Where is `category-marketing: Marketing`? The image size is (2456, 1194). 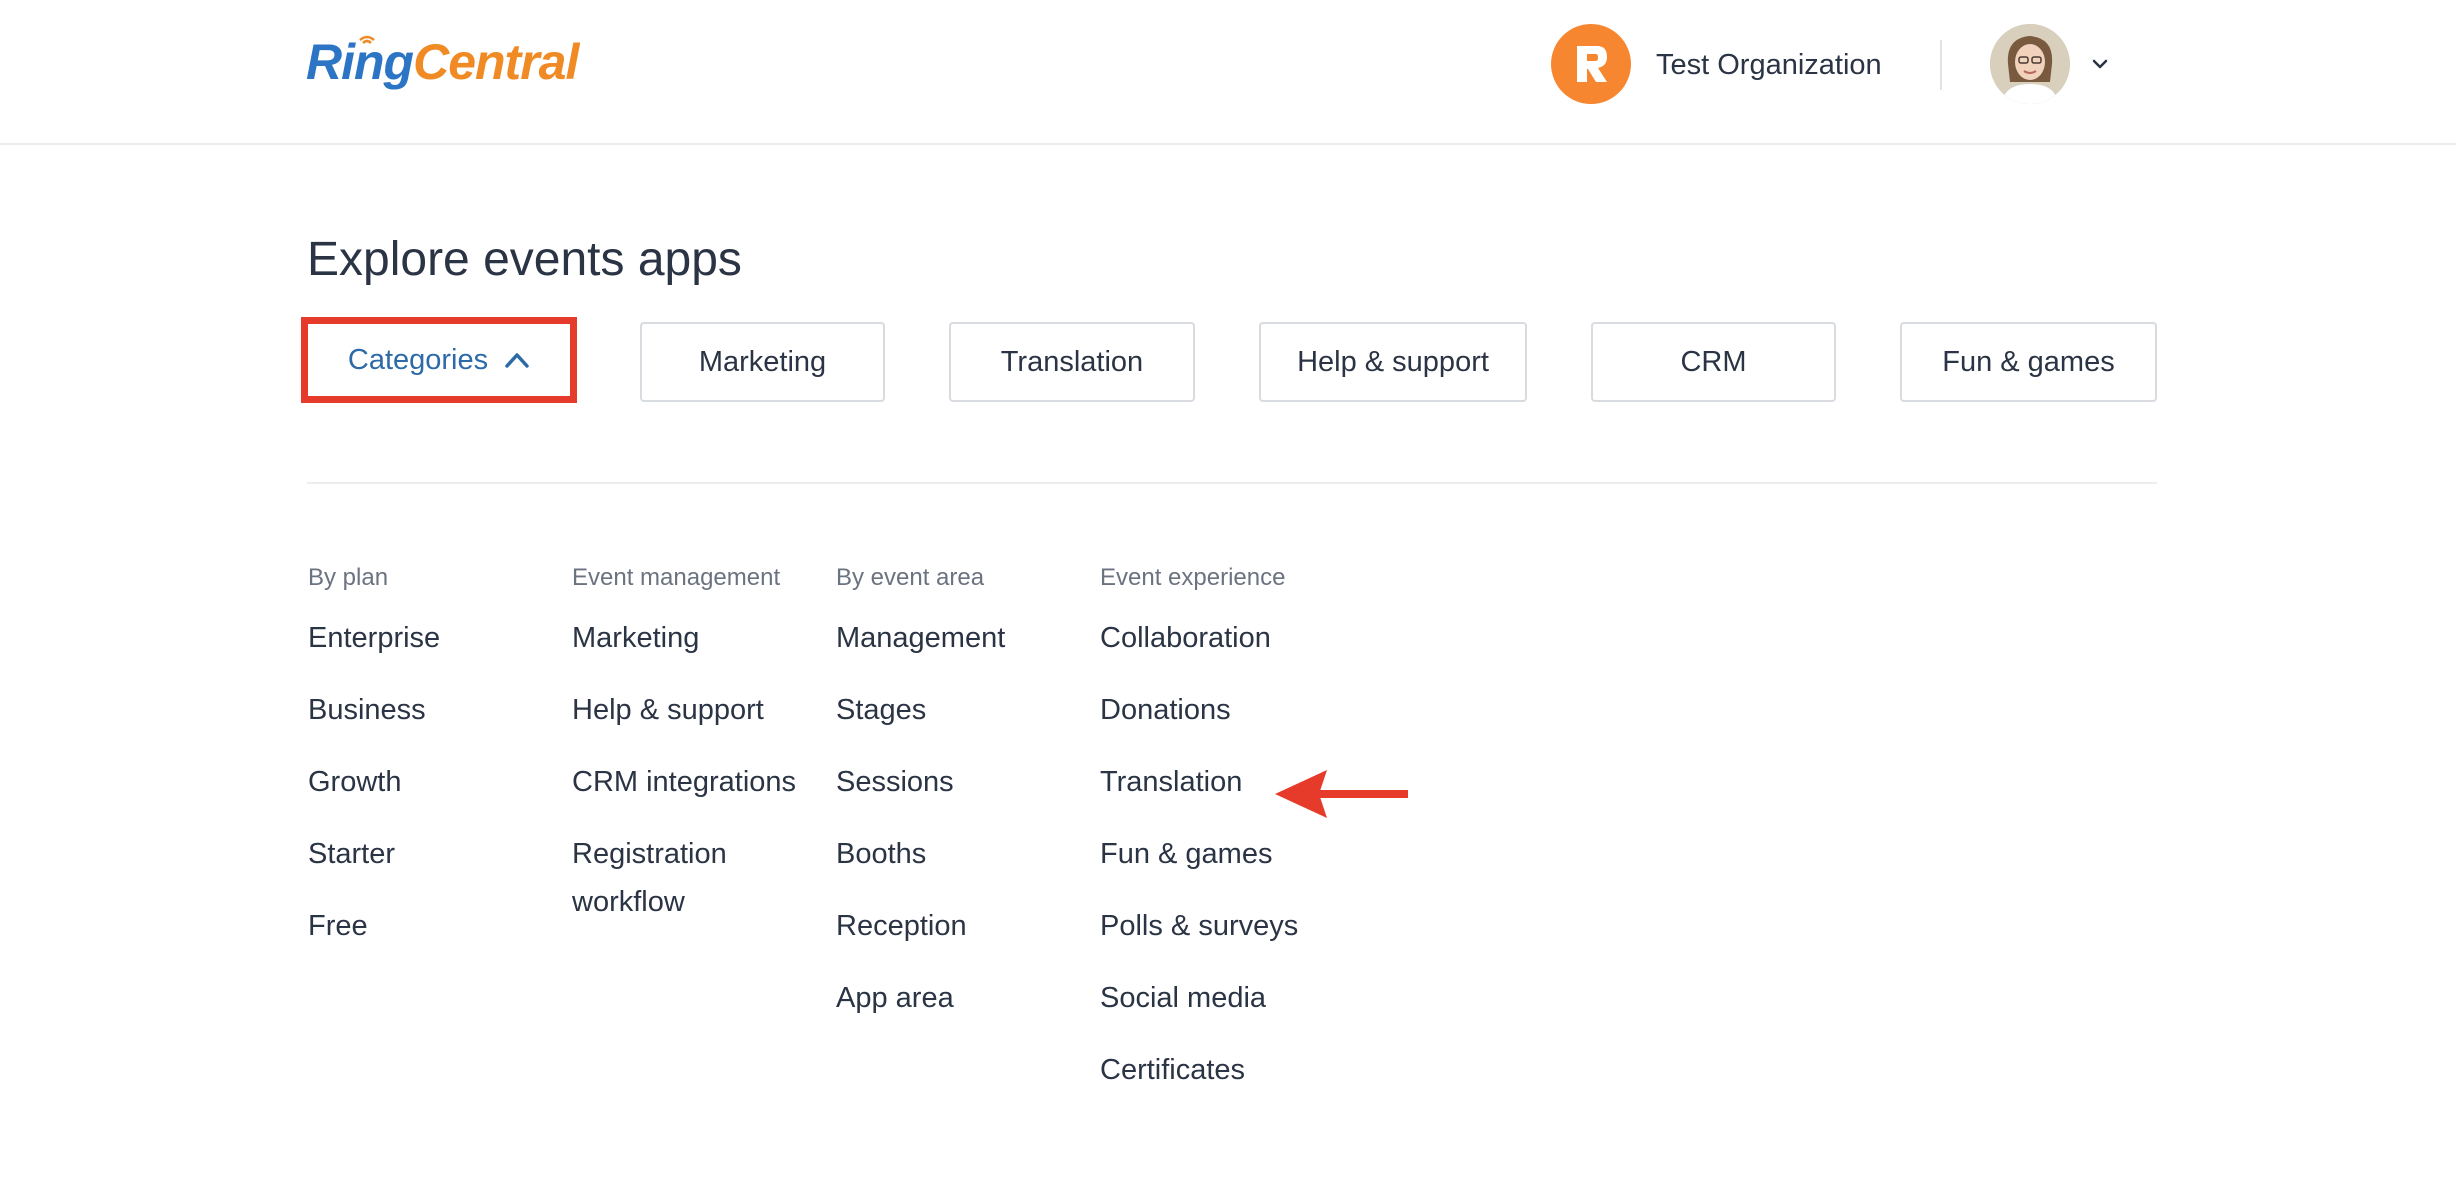
category-marketing: Marketing is located at coordinates (684, 638).